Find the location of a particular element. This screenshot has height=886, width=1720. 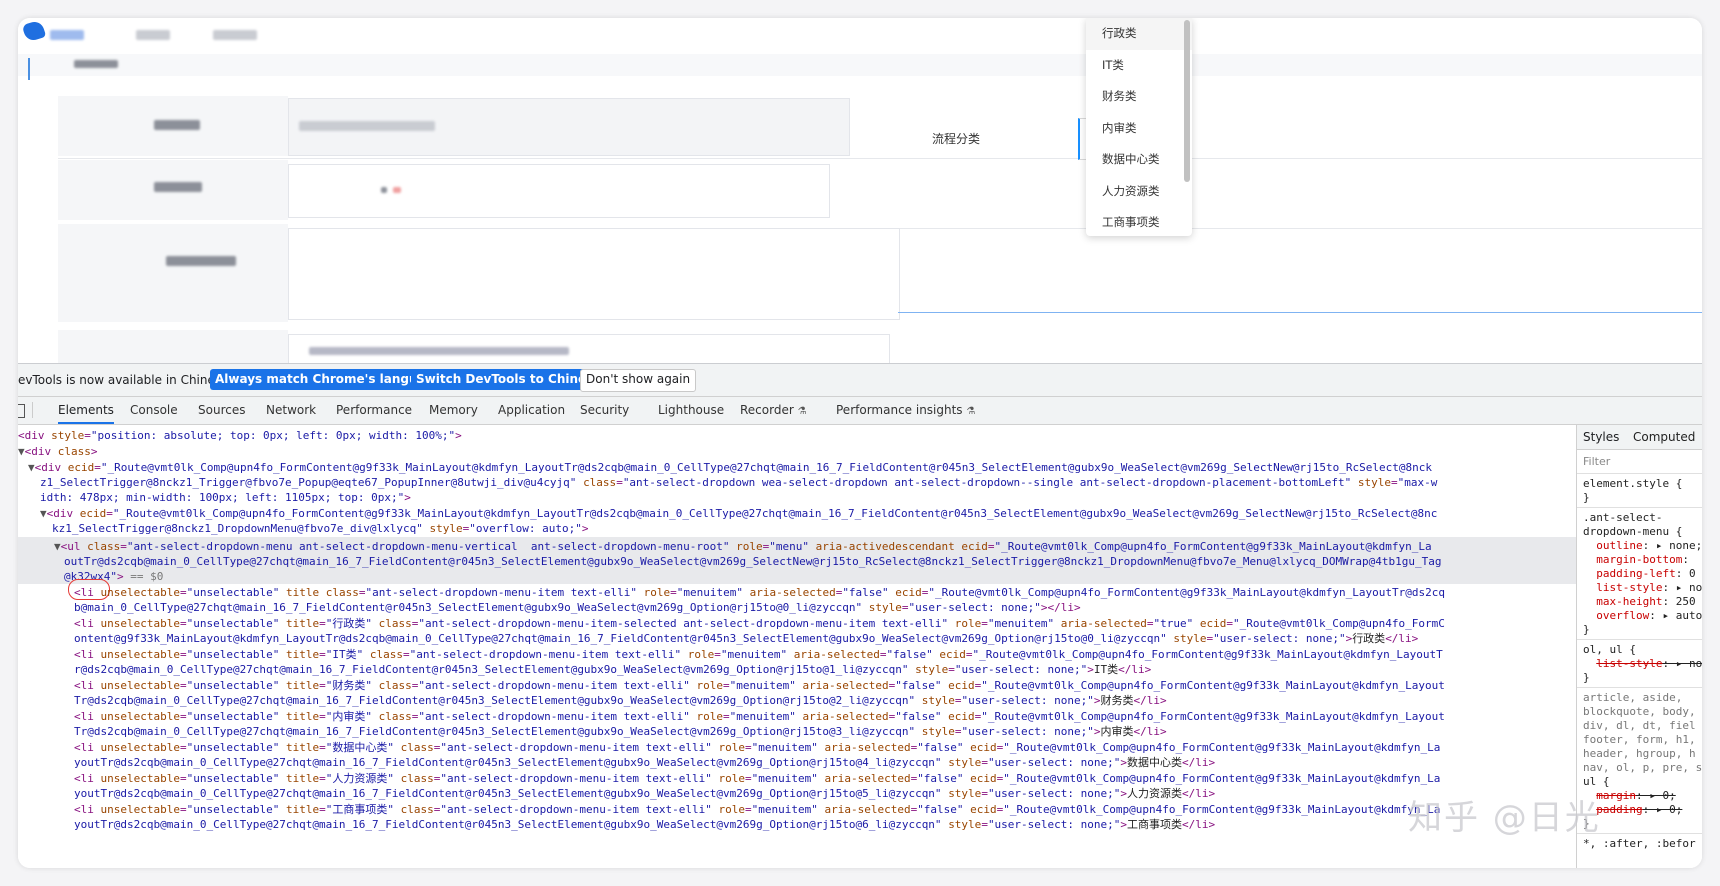

style-prop: max-height: 250 is located at coordinates (1639, 602).